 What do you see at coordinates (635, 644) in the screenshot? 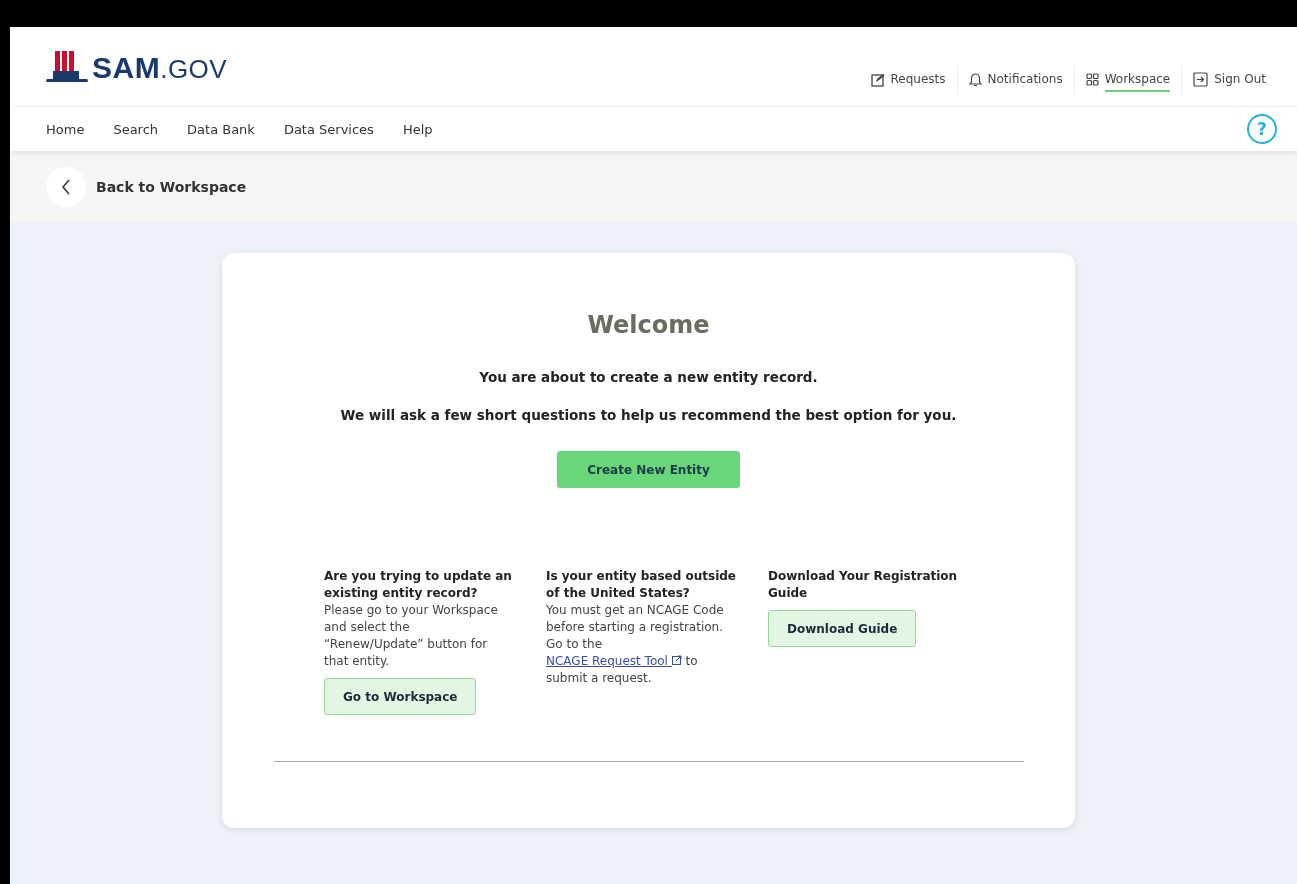
I see `column-text: You must get an NCAGE Code before starting a registration. Go to the NCAGE Request Tool to submit a request.` at bounding box center [635, 644].